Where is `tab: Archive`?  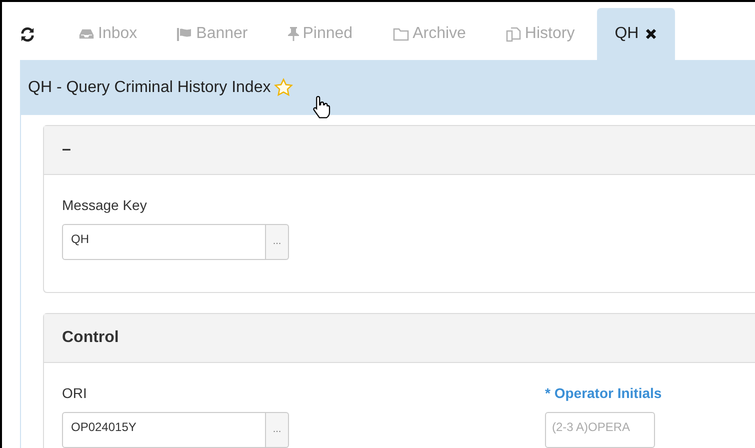 tab: Archive is located at coordinates (429, 34).